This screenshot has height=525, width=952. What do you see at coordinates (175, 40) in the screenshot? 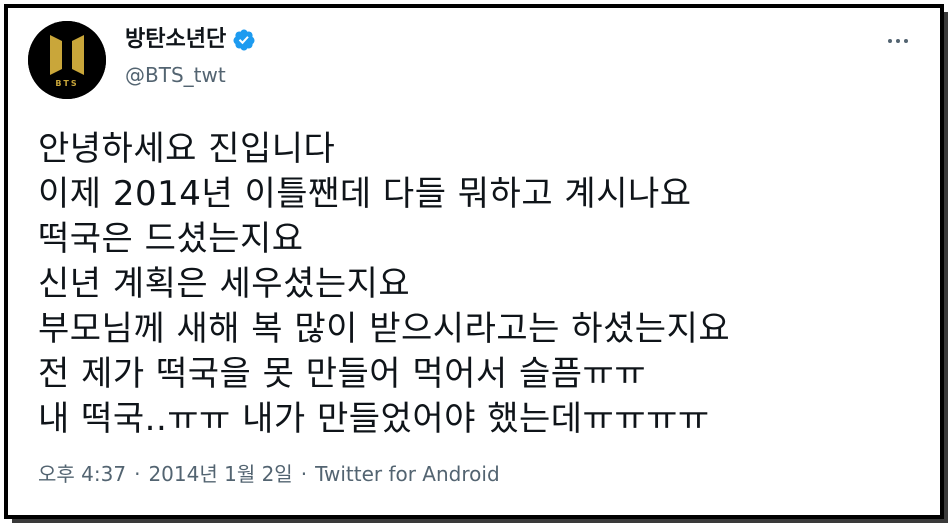
I see `author-display-name: 방탄소년단` at bounding box center [175, 40].